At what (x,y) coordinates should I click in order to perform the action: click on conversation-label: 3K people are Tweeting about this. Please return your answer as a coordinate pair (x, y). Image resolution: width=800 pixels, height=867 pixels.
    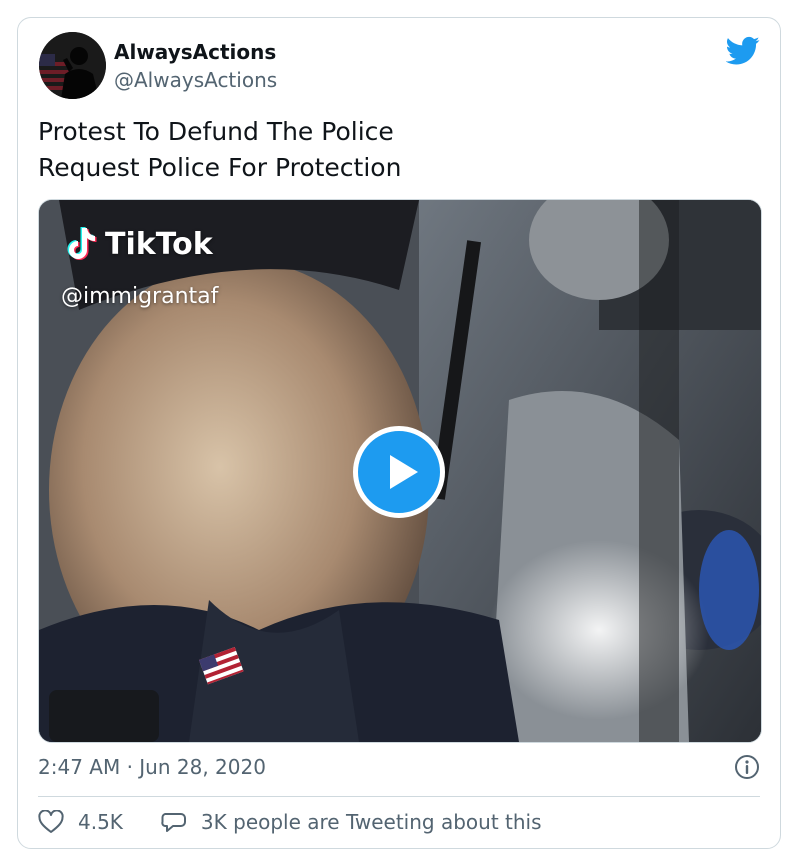
    Looking at the image, I should click on (371, 822).